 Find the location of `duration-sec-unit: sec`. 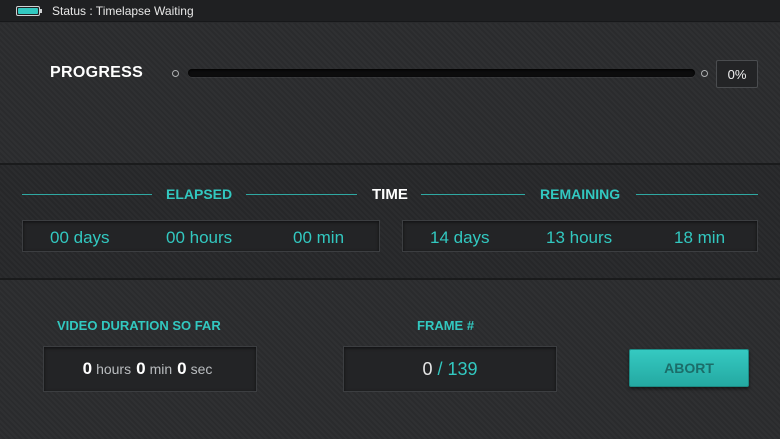

duration-sec-unit: sec is located at coordinates (201, 369).